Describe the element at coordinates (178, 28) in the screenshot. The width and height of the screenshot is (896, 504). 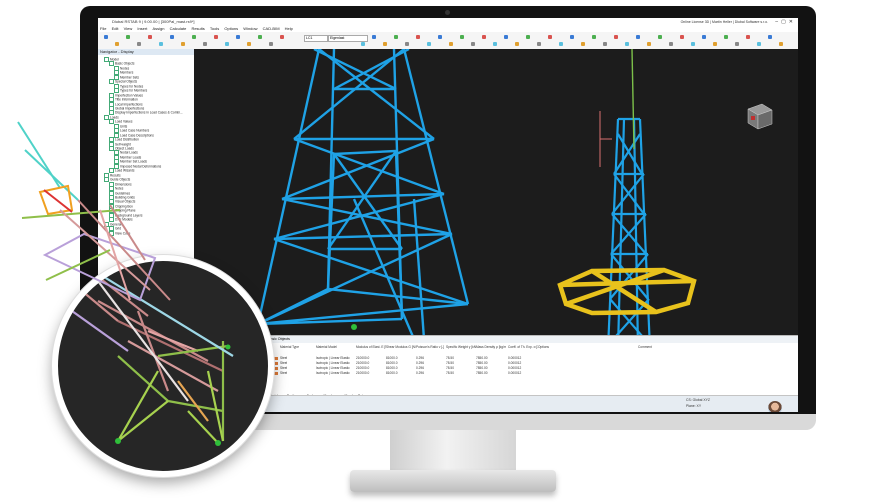
I see `menu-calculate: Calculate` at that location.